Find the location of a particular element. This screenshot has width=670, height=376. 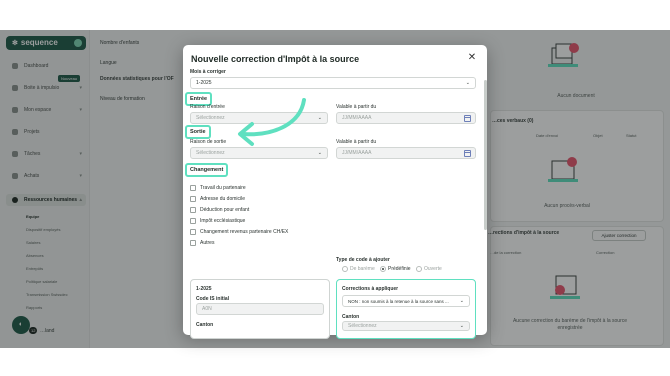

code-is-value: A0N is located at coordinates (207, 309).